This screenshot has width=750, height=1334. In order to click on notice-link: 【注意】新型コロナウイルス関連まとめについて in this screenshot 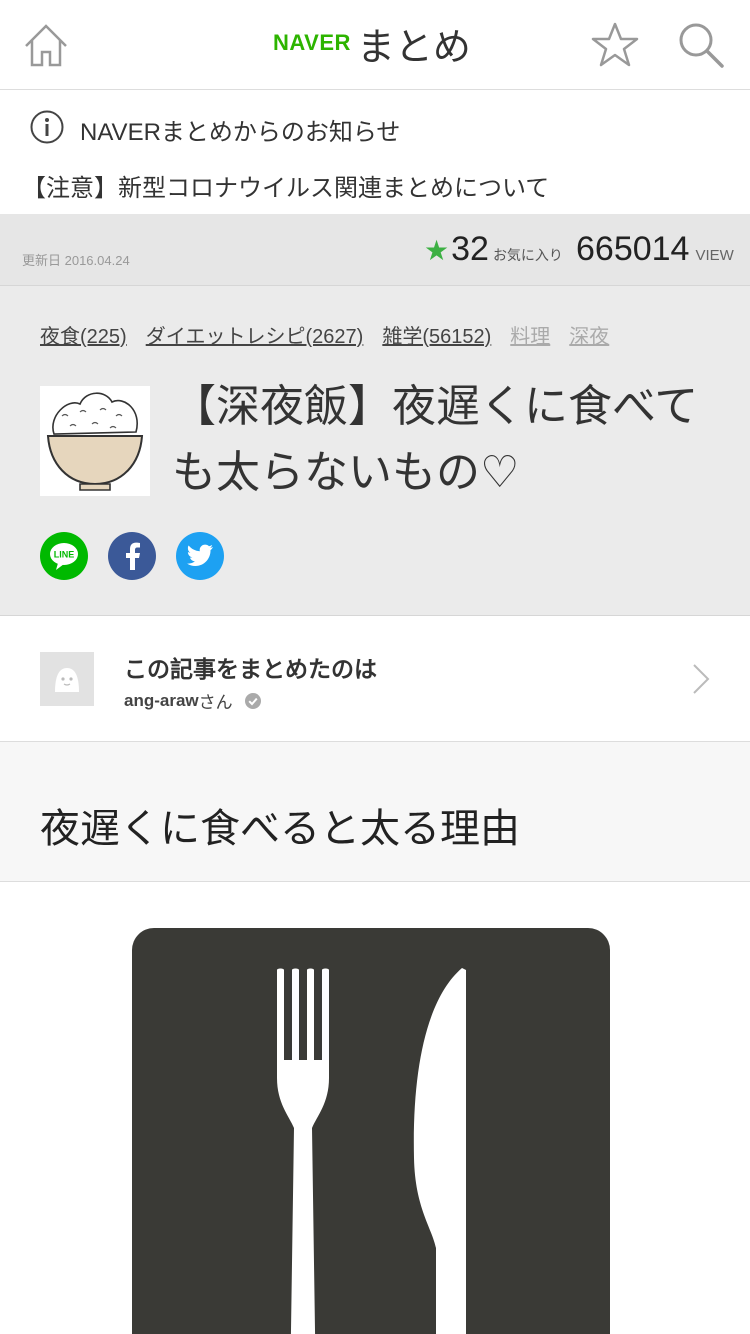, I will do `click(285, 185)`.